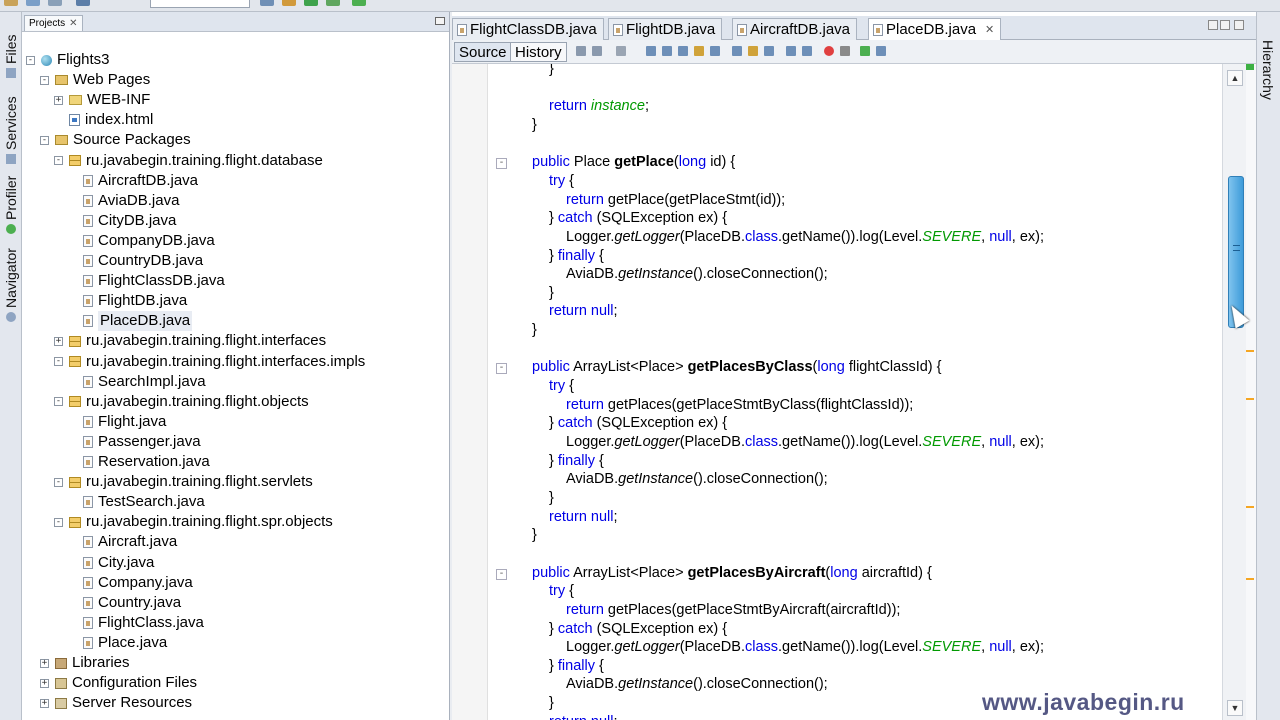 The height and width of the screenshot is (720, 1280). Describe the element at coordinates (146, 281) in the screenshot. I see `tree-item: FlightClassDB.java` at that location.